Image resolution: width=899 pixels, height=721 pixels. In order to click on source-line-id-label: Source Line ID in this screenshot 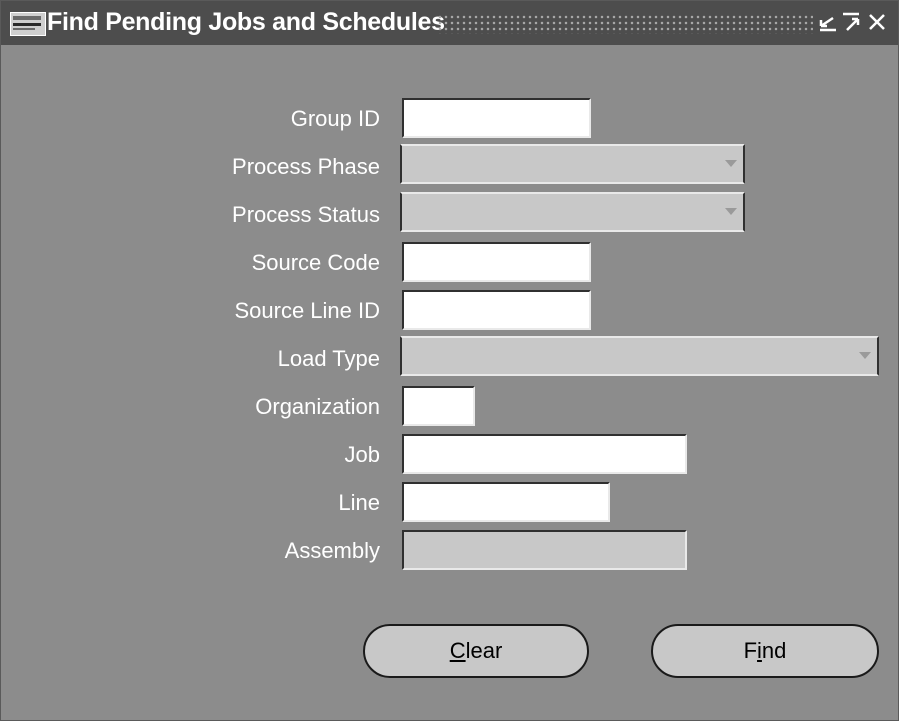, I will do `click(307, 310)`.